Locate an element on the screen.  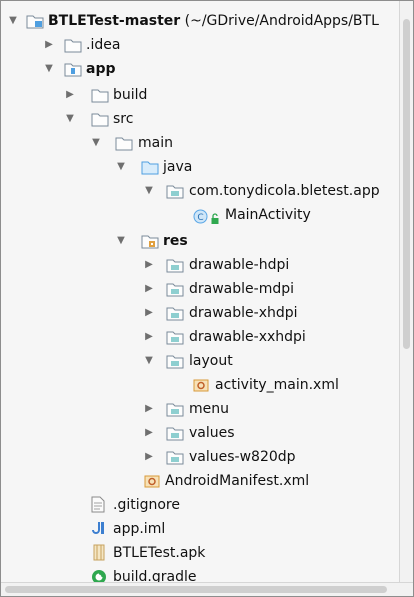
horizontal-scrollbar is located at coordinates (207, 589).